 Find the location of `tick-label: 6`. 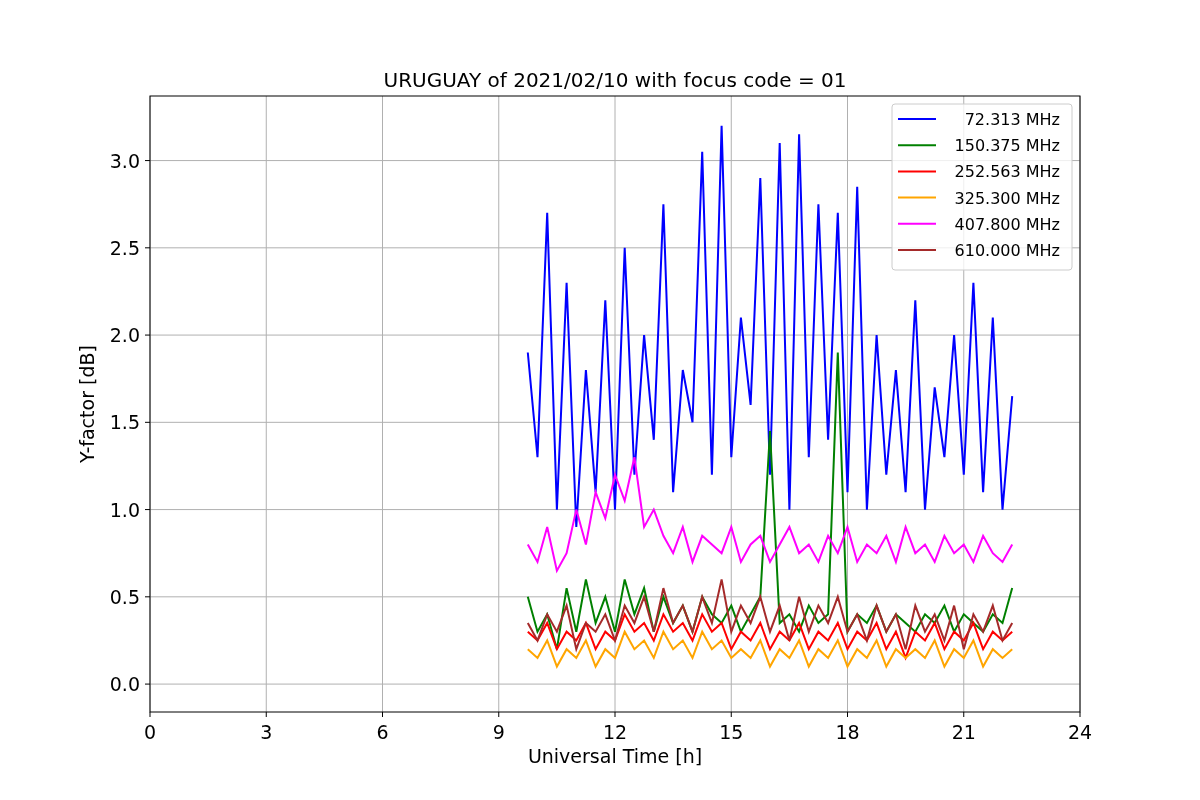

tick-label: 6 is located at coordinates (382, 732).